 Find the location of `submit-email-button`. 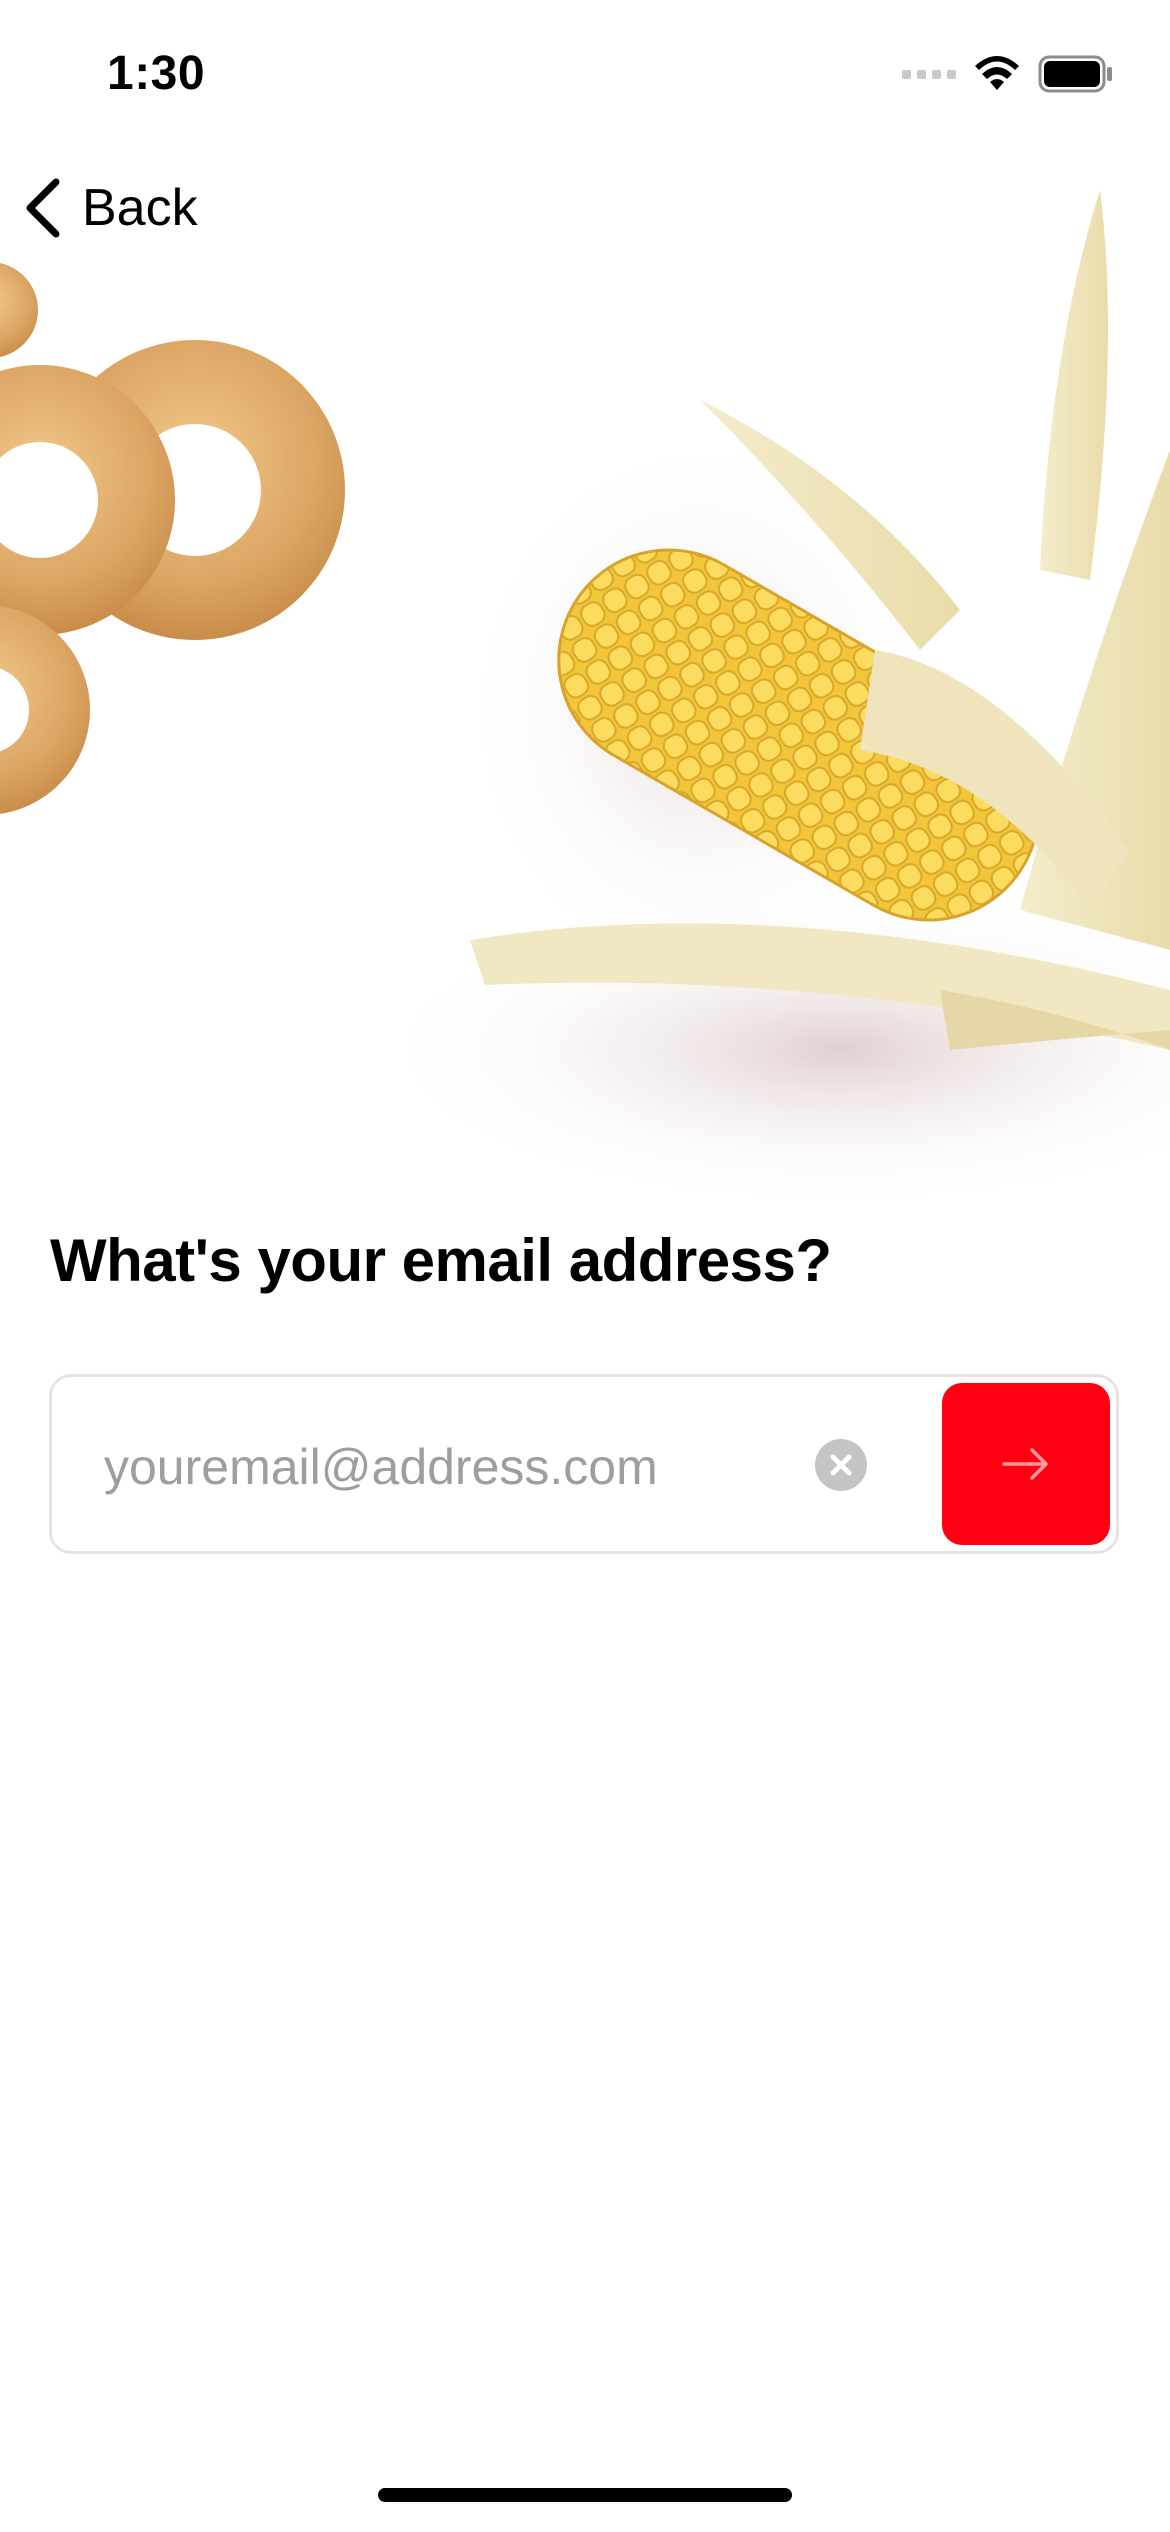

submit-email-button is located at coordinates (1026, 1464).